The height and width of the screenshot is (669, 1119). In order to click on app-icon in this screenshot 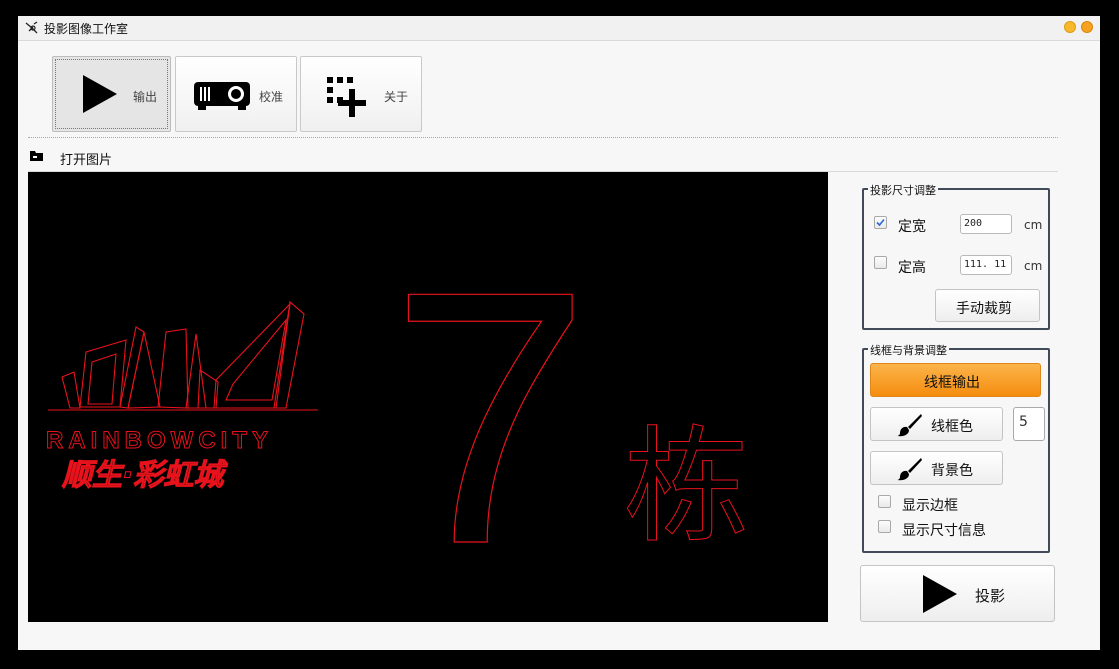, I will do `click(31, 27)`.